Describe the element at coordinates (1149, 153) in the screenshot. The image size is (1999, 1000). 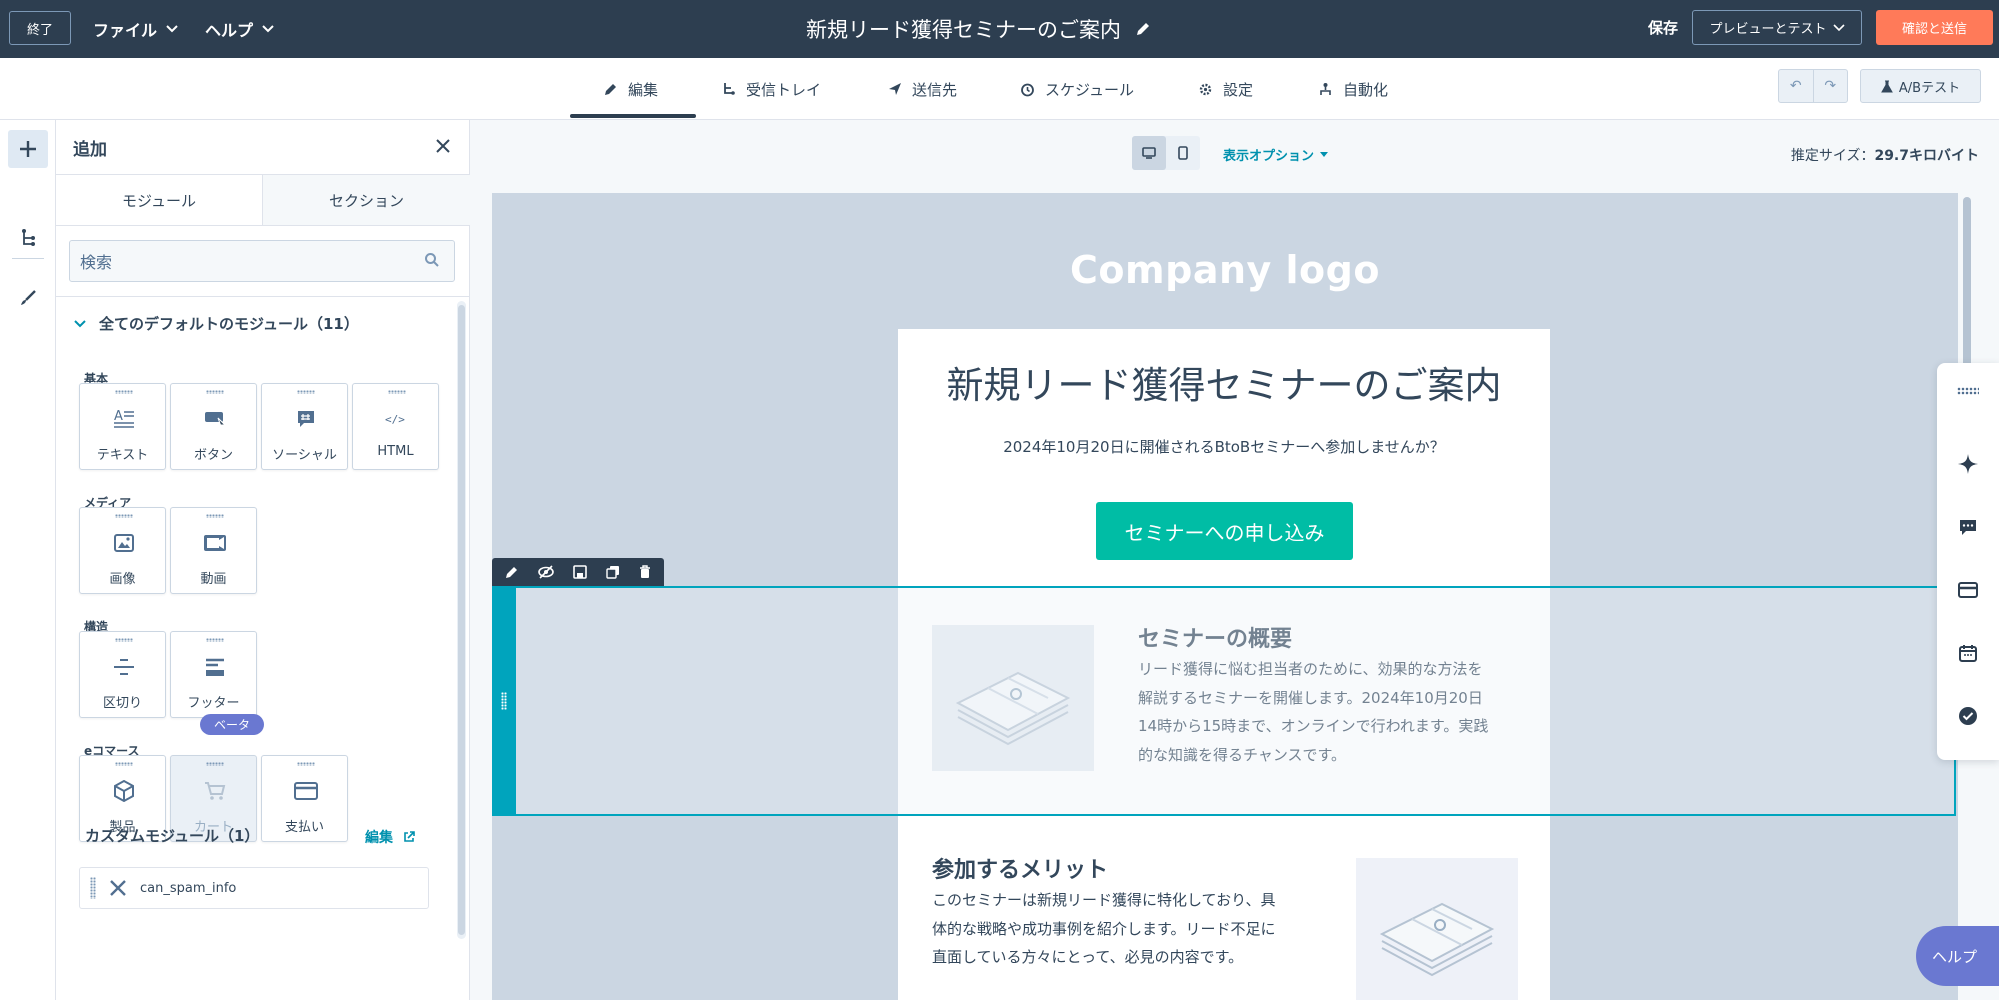
I see `desktop-icon` at that location.